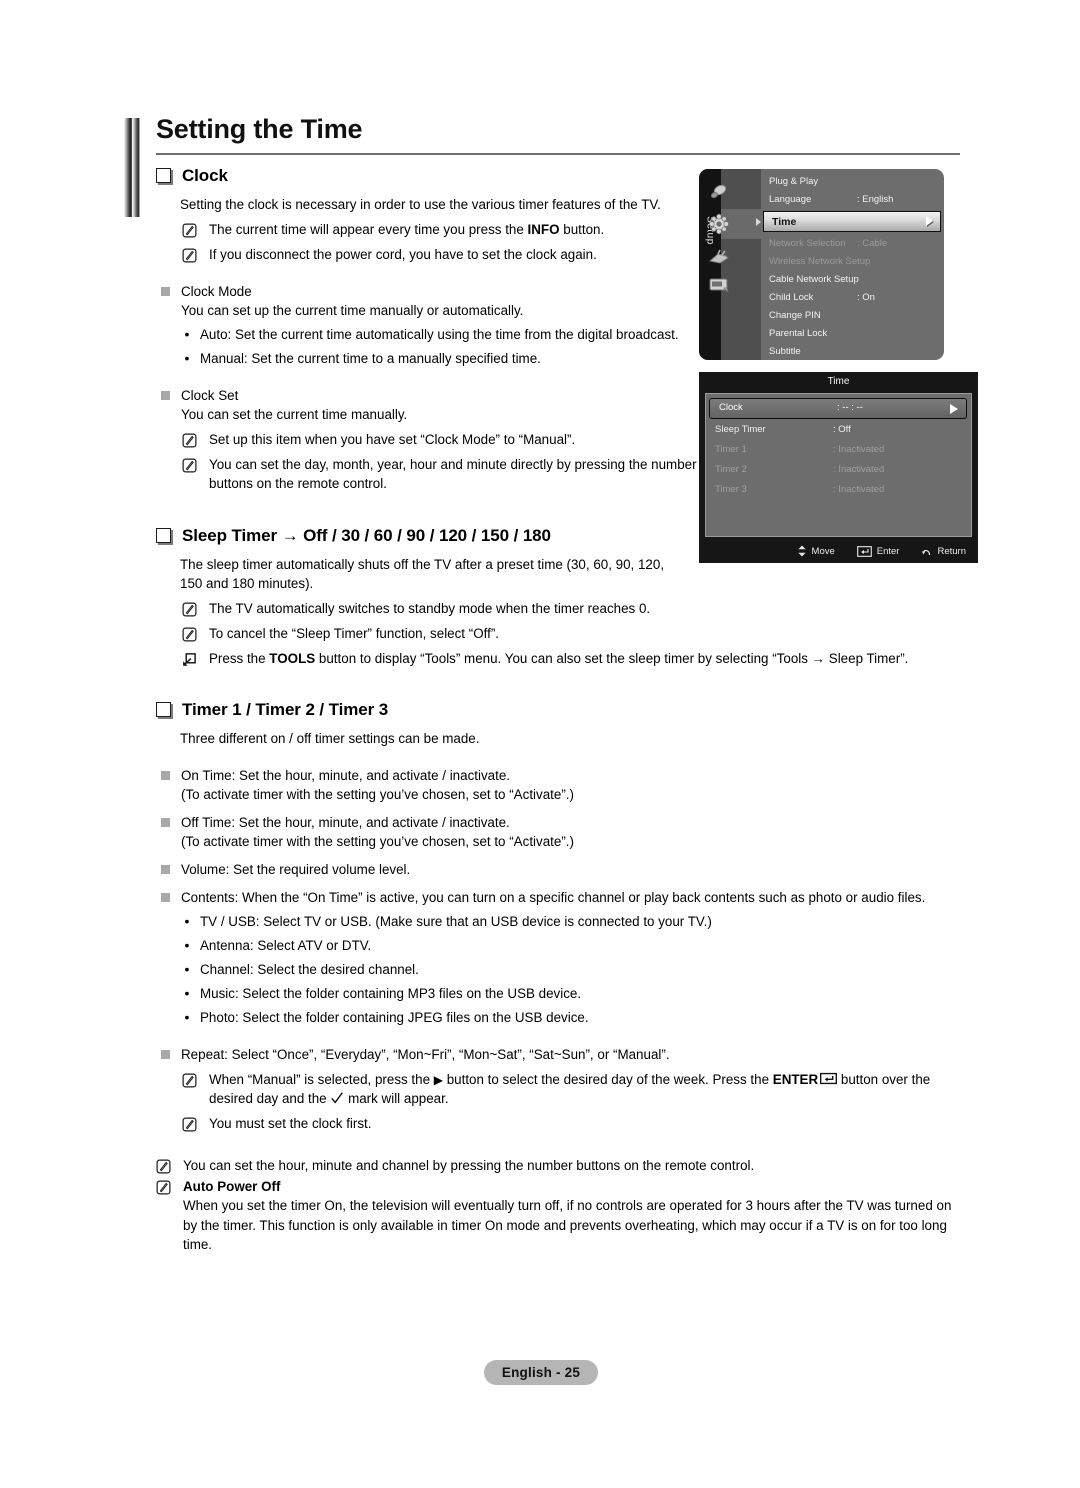 The image size is (1080, 1488). What do you see at coordinates (954, 409) in the screenshot?
I see `right-arrow-icon` at bounding box center [954, 409].